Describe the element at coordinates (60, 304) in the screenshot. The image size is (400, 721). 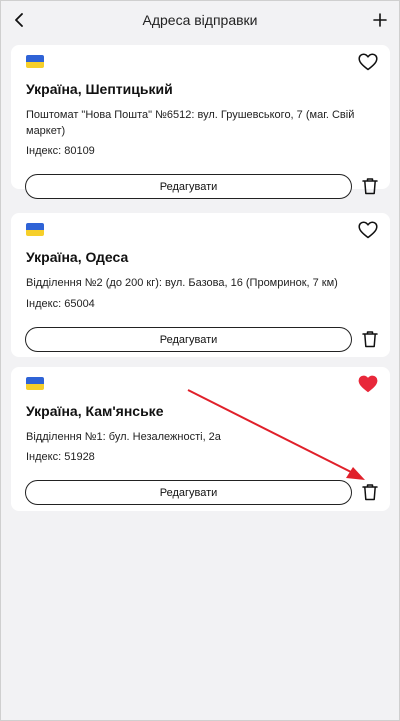
I see `postal-index: Індекс: 65004` at that location.